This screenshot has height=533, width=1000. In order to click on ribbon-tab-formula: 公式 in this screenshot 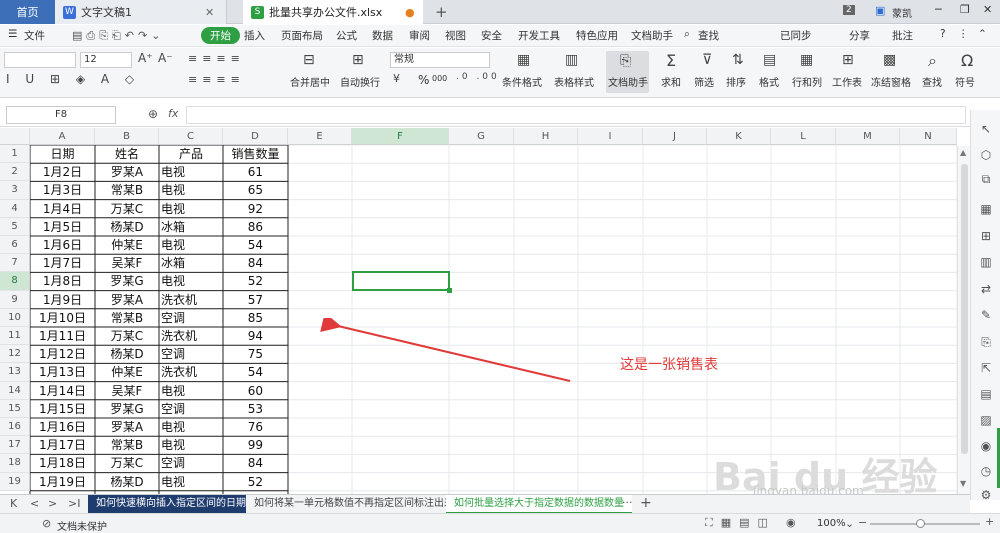, I will do `click(346, 35)`.